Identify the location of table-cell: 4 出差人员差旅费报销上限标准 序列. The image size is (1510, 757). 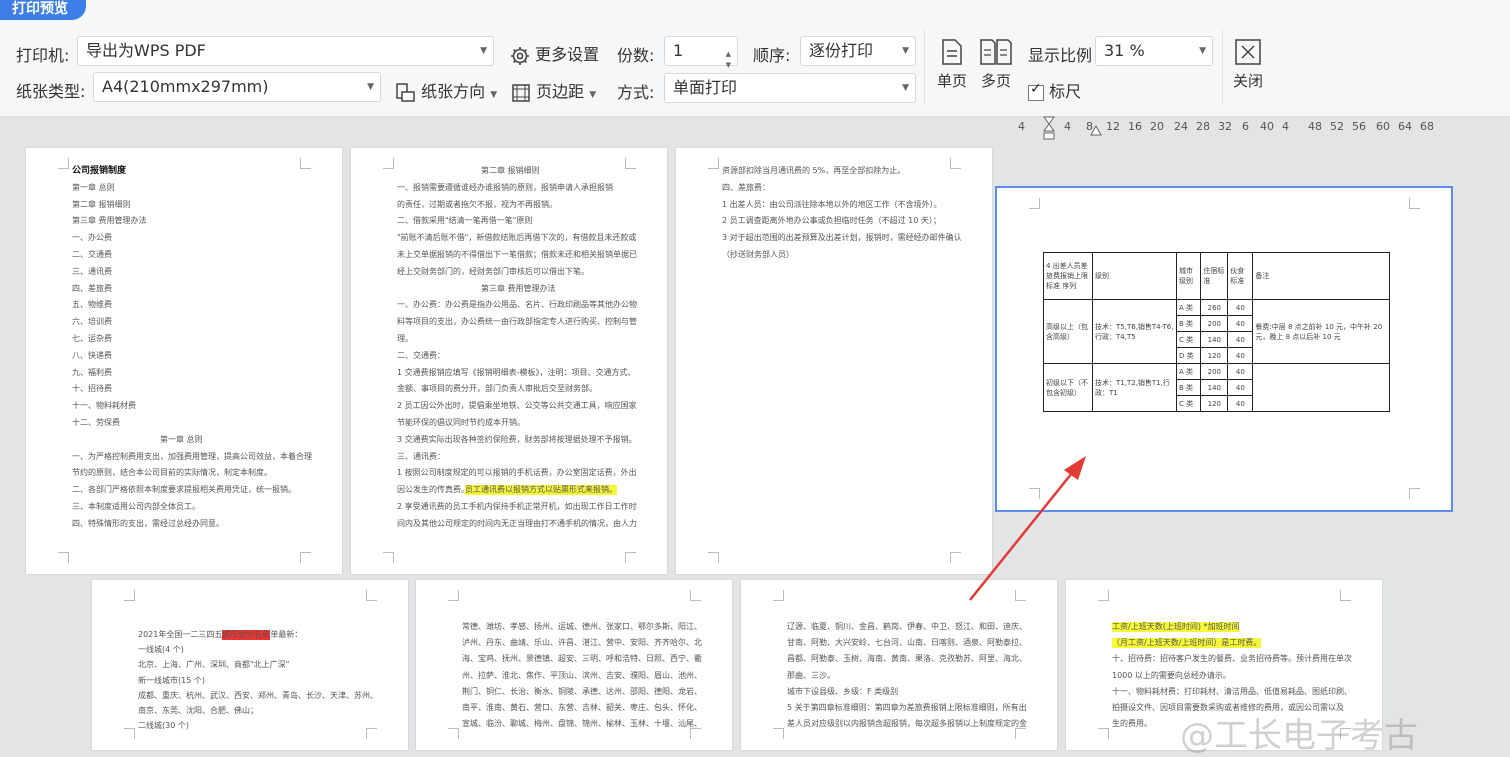
(1068, 276).